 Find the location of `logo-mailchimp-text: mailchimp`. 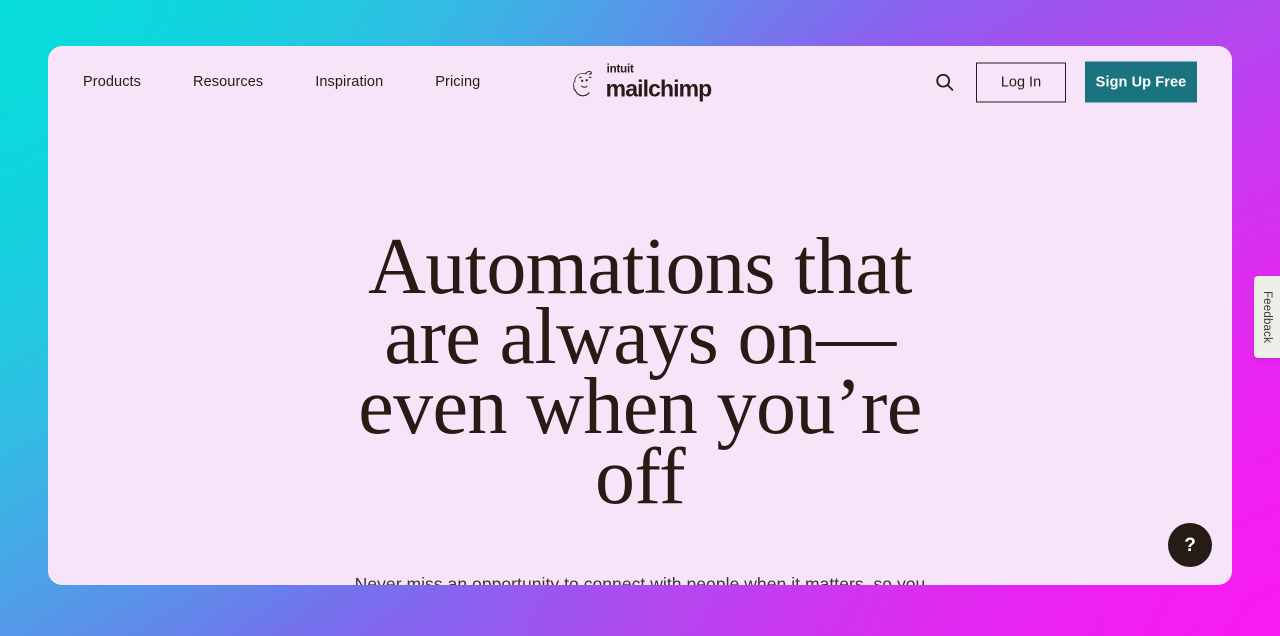

logo-mailchimp-text: mailchimp is located at coordinates (659, 87).